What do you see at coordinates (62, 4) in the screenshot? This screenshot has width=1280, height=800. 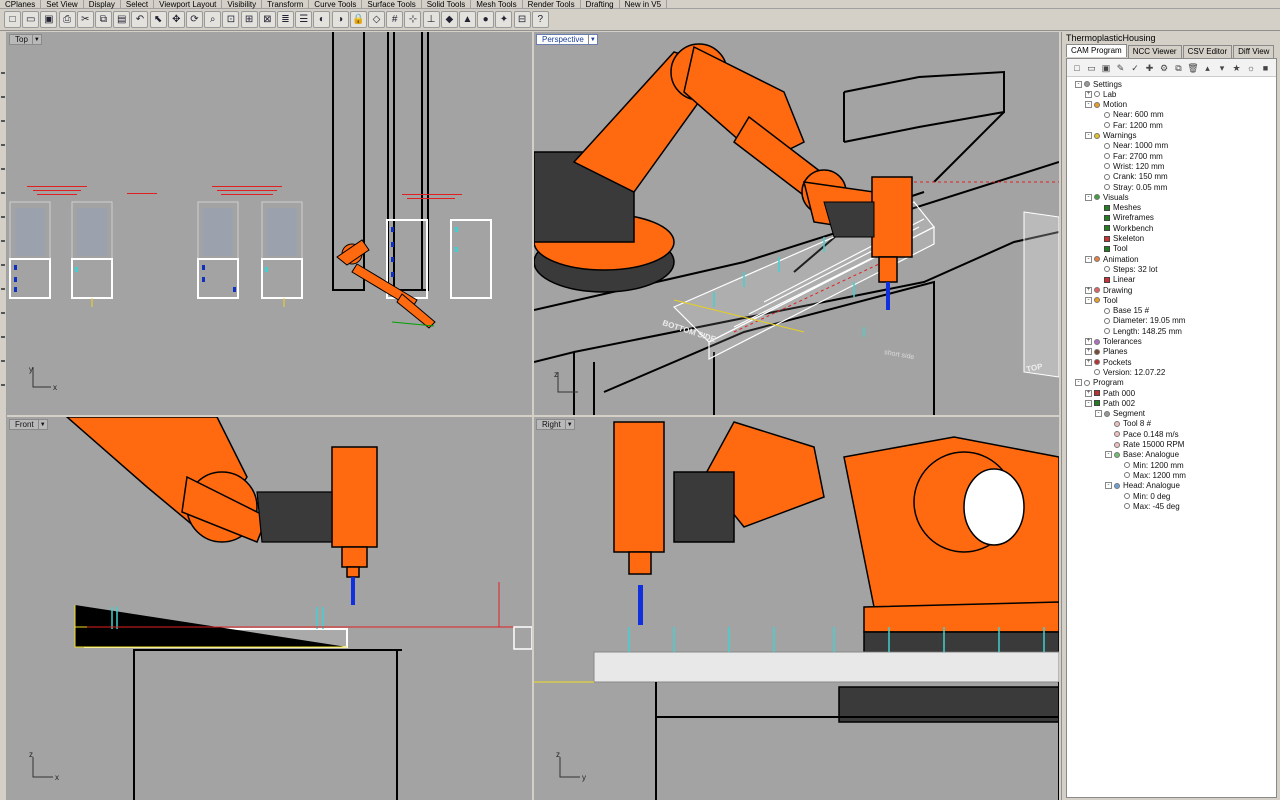 I see `ribbon-tab-set-view: Set View` at bounding box center [62, 4].